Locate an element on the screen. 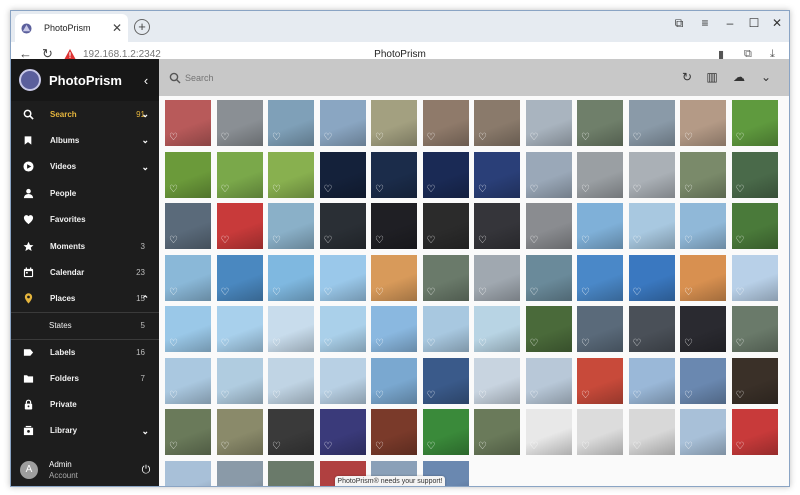 This screenshot has height=495, width=800. sidebar-item-favorites: Favorites is located at coordinates (85, 220).